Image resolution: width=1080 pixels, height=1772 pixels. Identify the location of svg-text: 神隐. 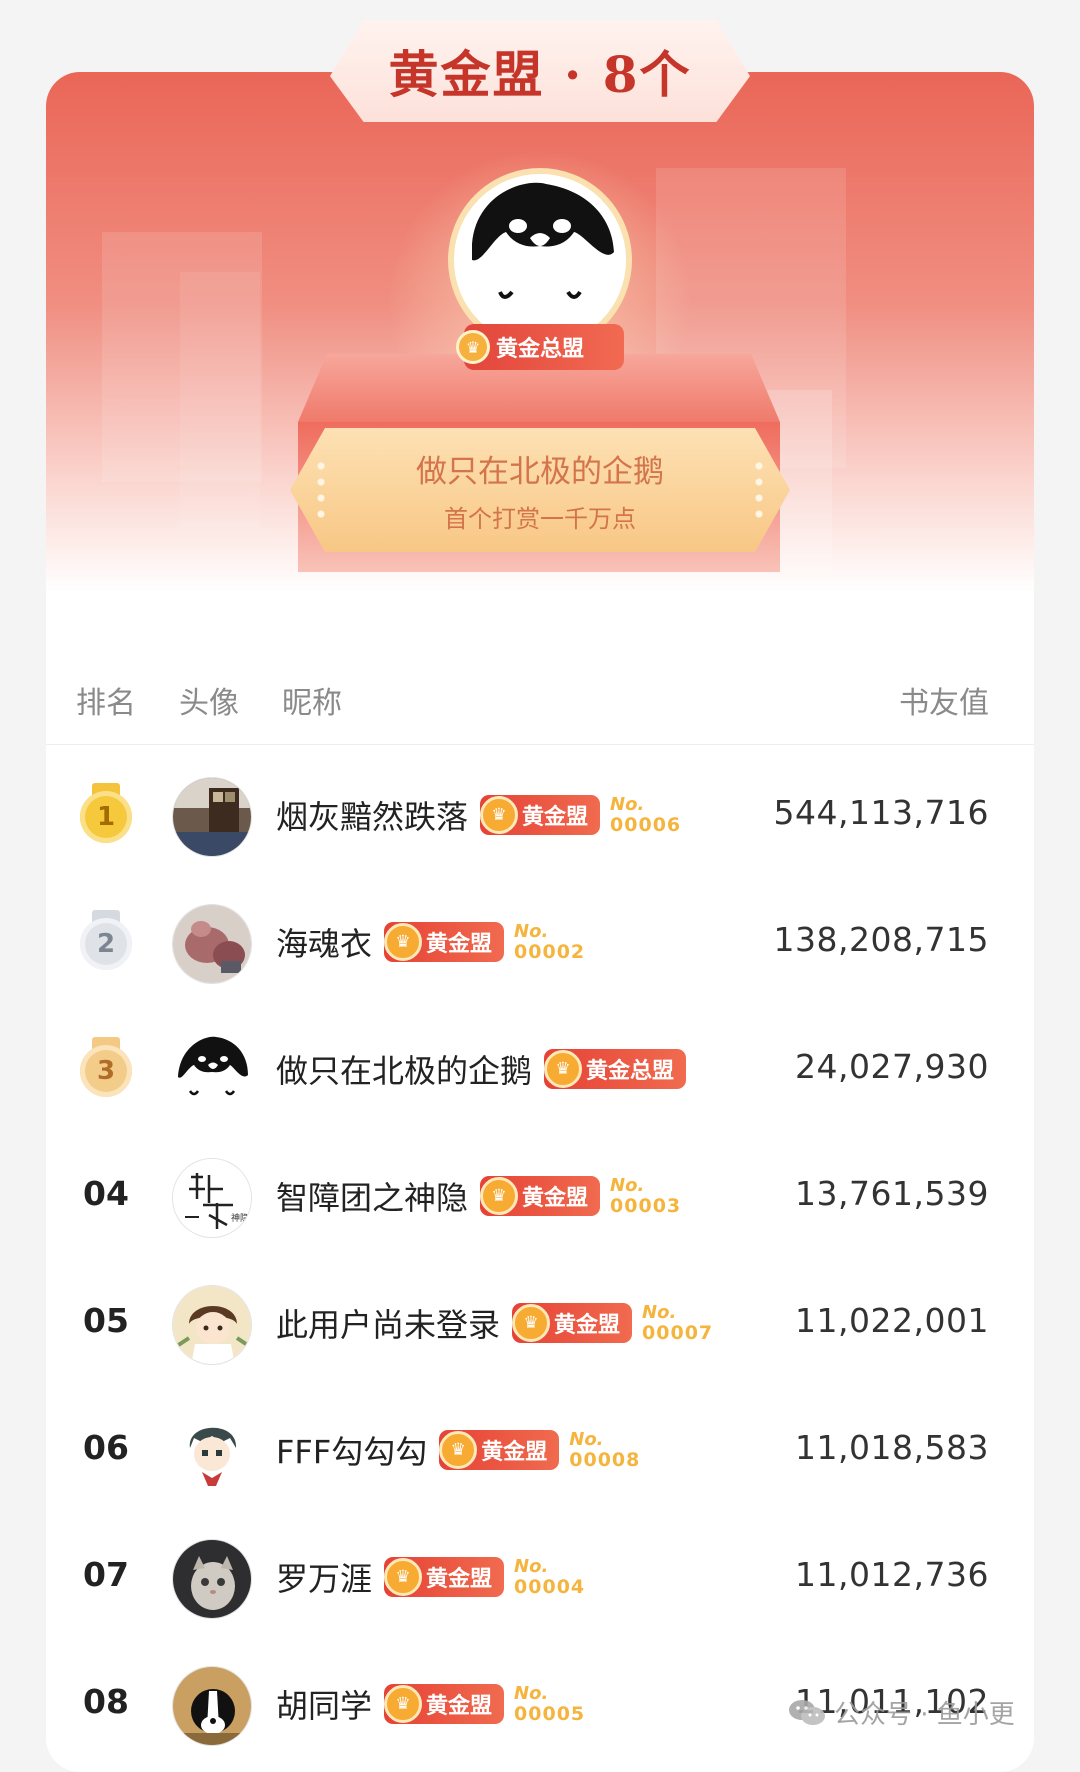
(240, 1218).